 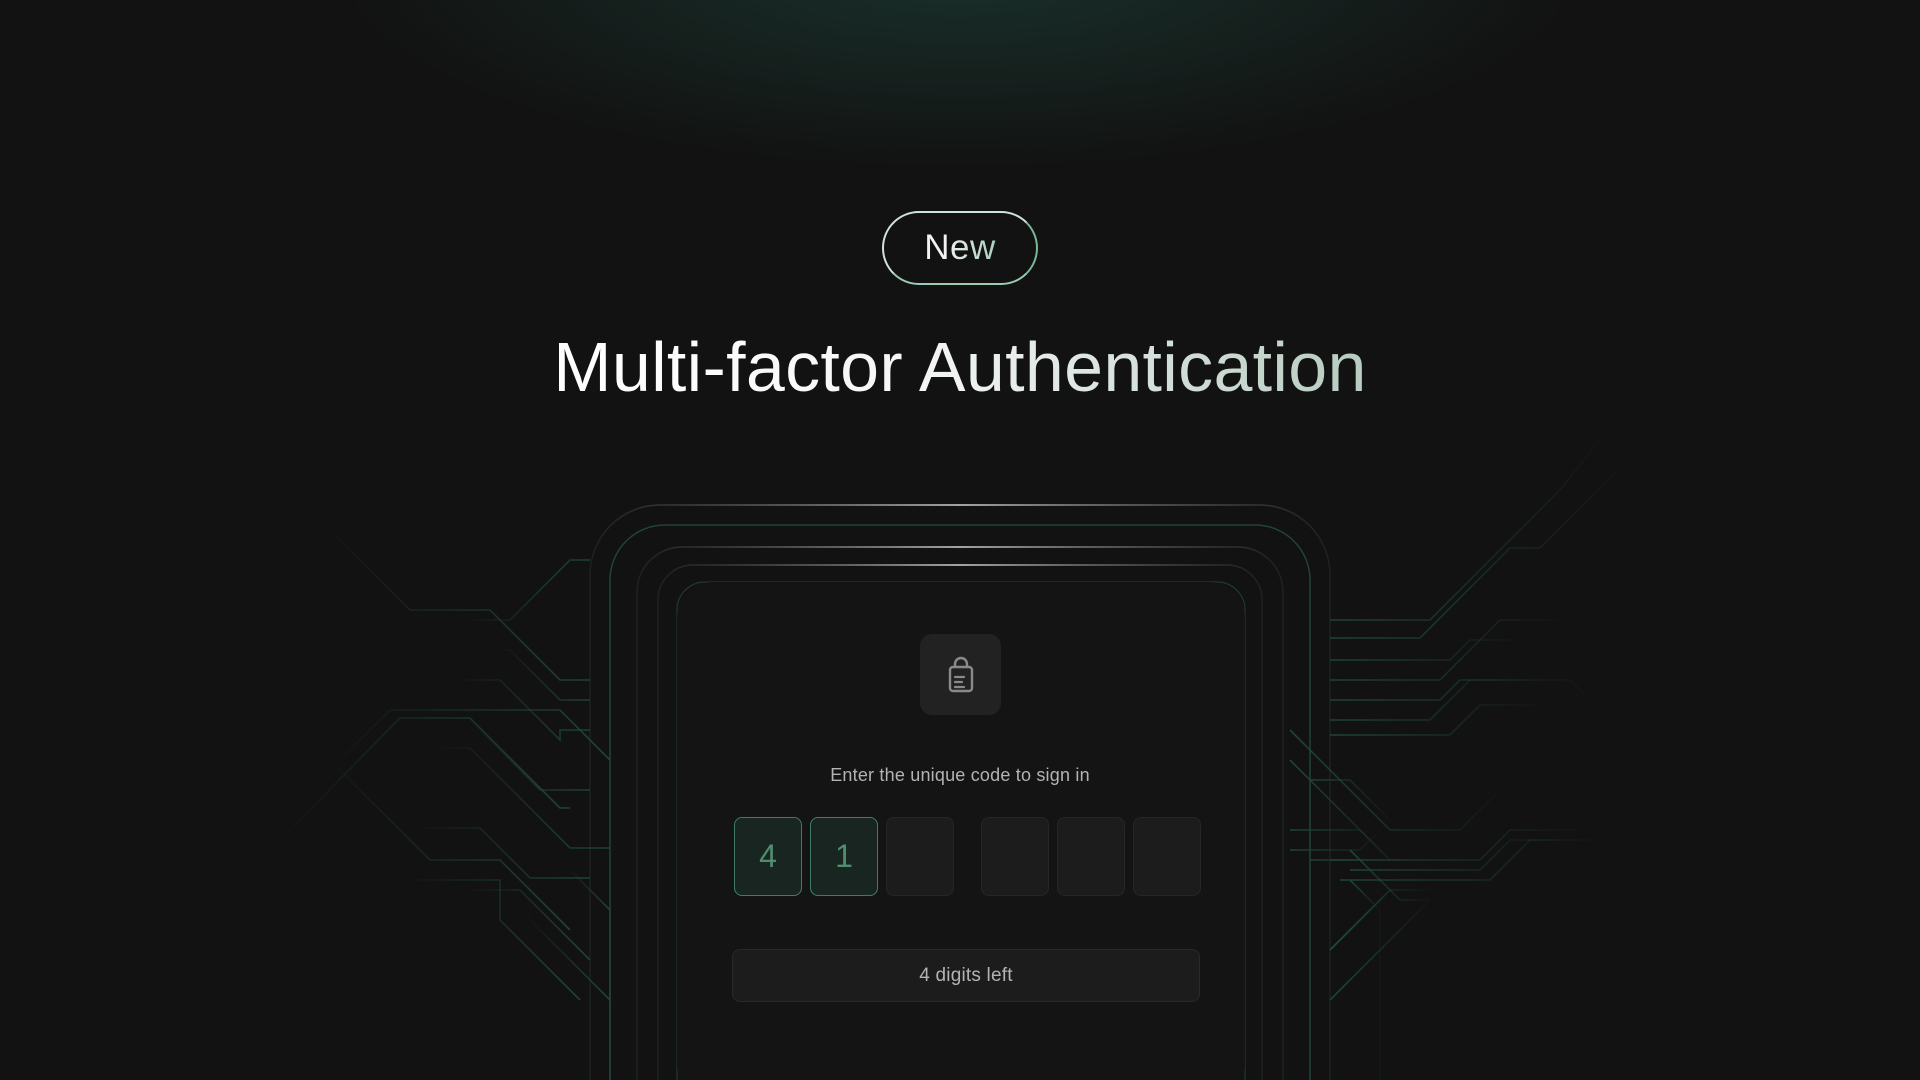 I want to click on lock-document-icon, so click(x=960, y=674).